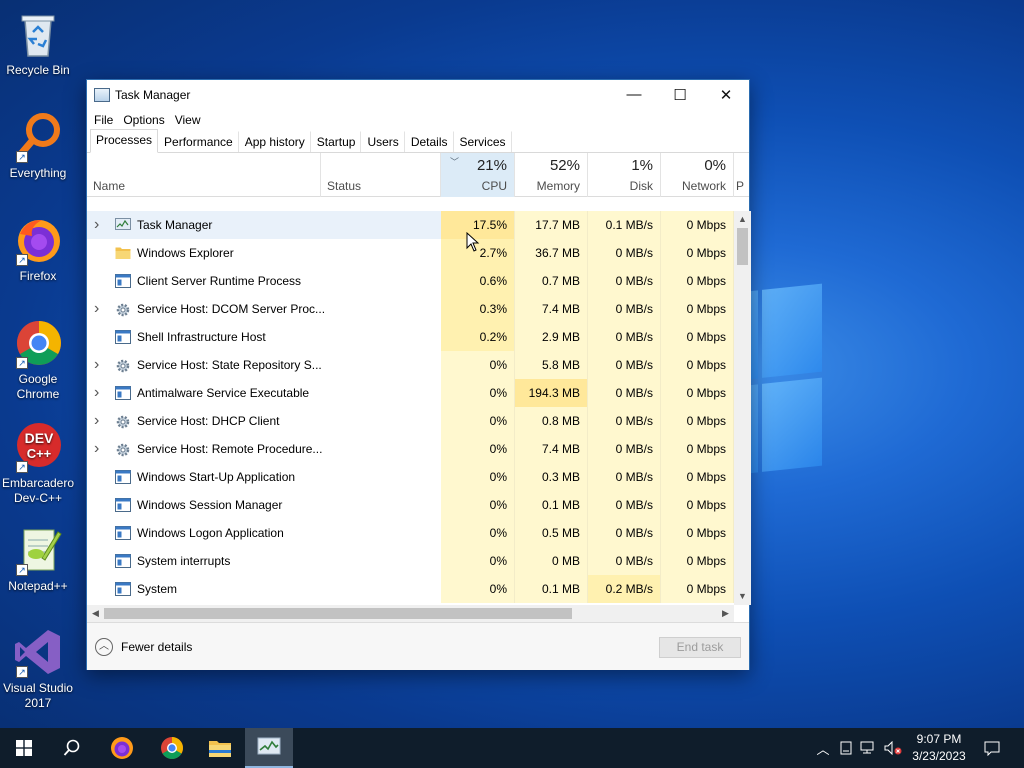 This screenshot has height=768, width=1024. What do you see at coordinates (38, 359) in the screenshot?
I see `desktop-icon-chrome: ↗ Google Chrome` at bounding box center [38, 359].